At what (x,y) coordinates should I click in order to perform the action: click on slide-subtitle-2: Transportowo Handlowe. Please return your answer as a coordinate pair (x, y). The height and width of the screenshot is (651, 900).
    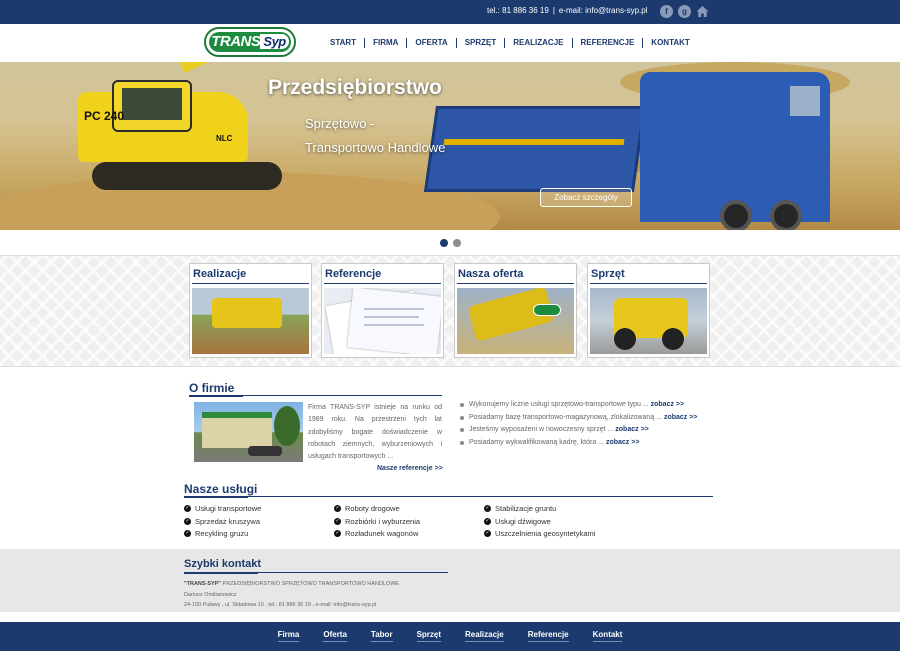
    Looking at the image, I should click on (375, 147).